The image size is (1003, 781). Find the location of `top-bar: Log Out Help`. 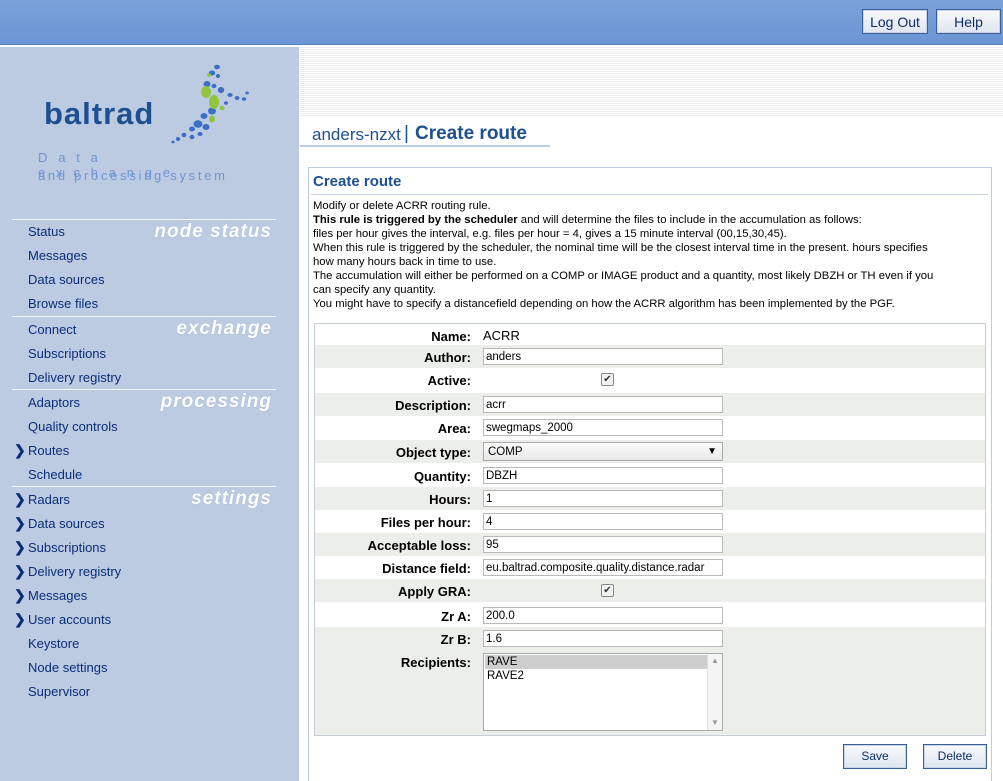

top-bar: Log Out Help is located at coordinates (501, 22).